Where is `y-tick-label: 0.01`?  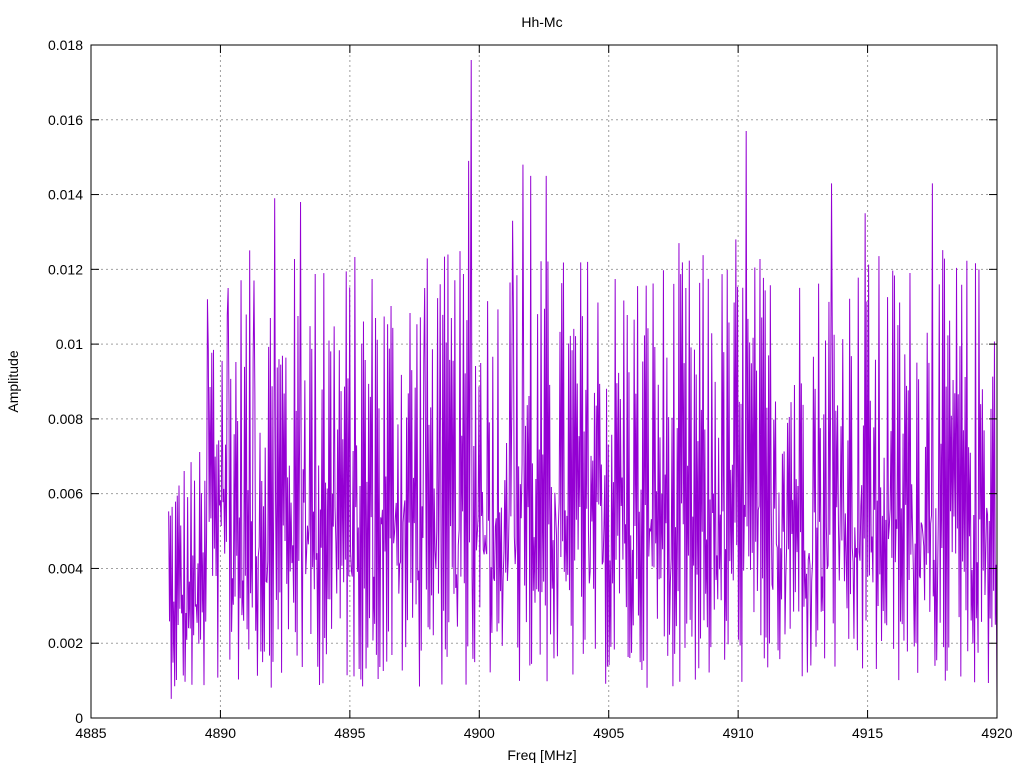
y-tick-label: 0.01 is located at coordinates (69, 344).